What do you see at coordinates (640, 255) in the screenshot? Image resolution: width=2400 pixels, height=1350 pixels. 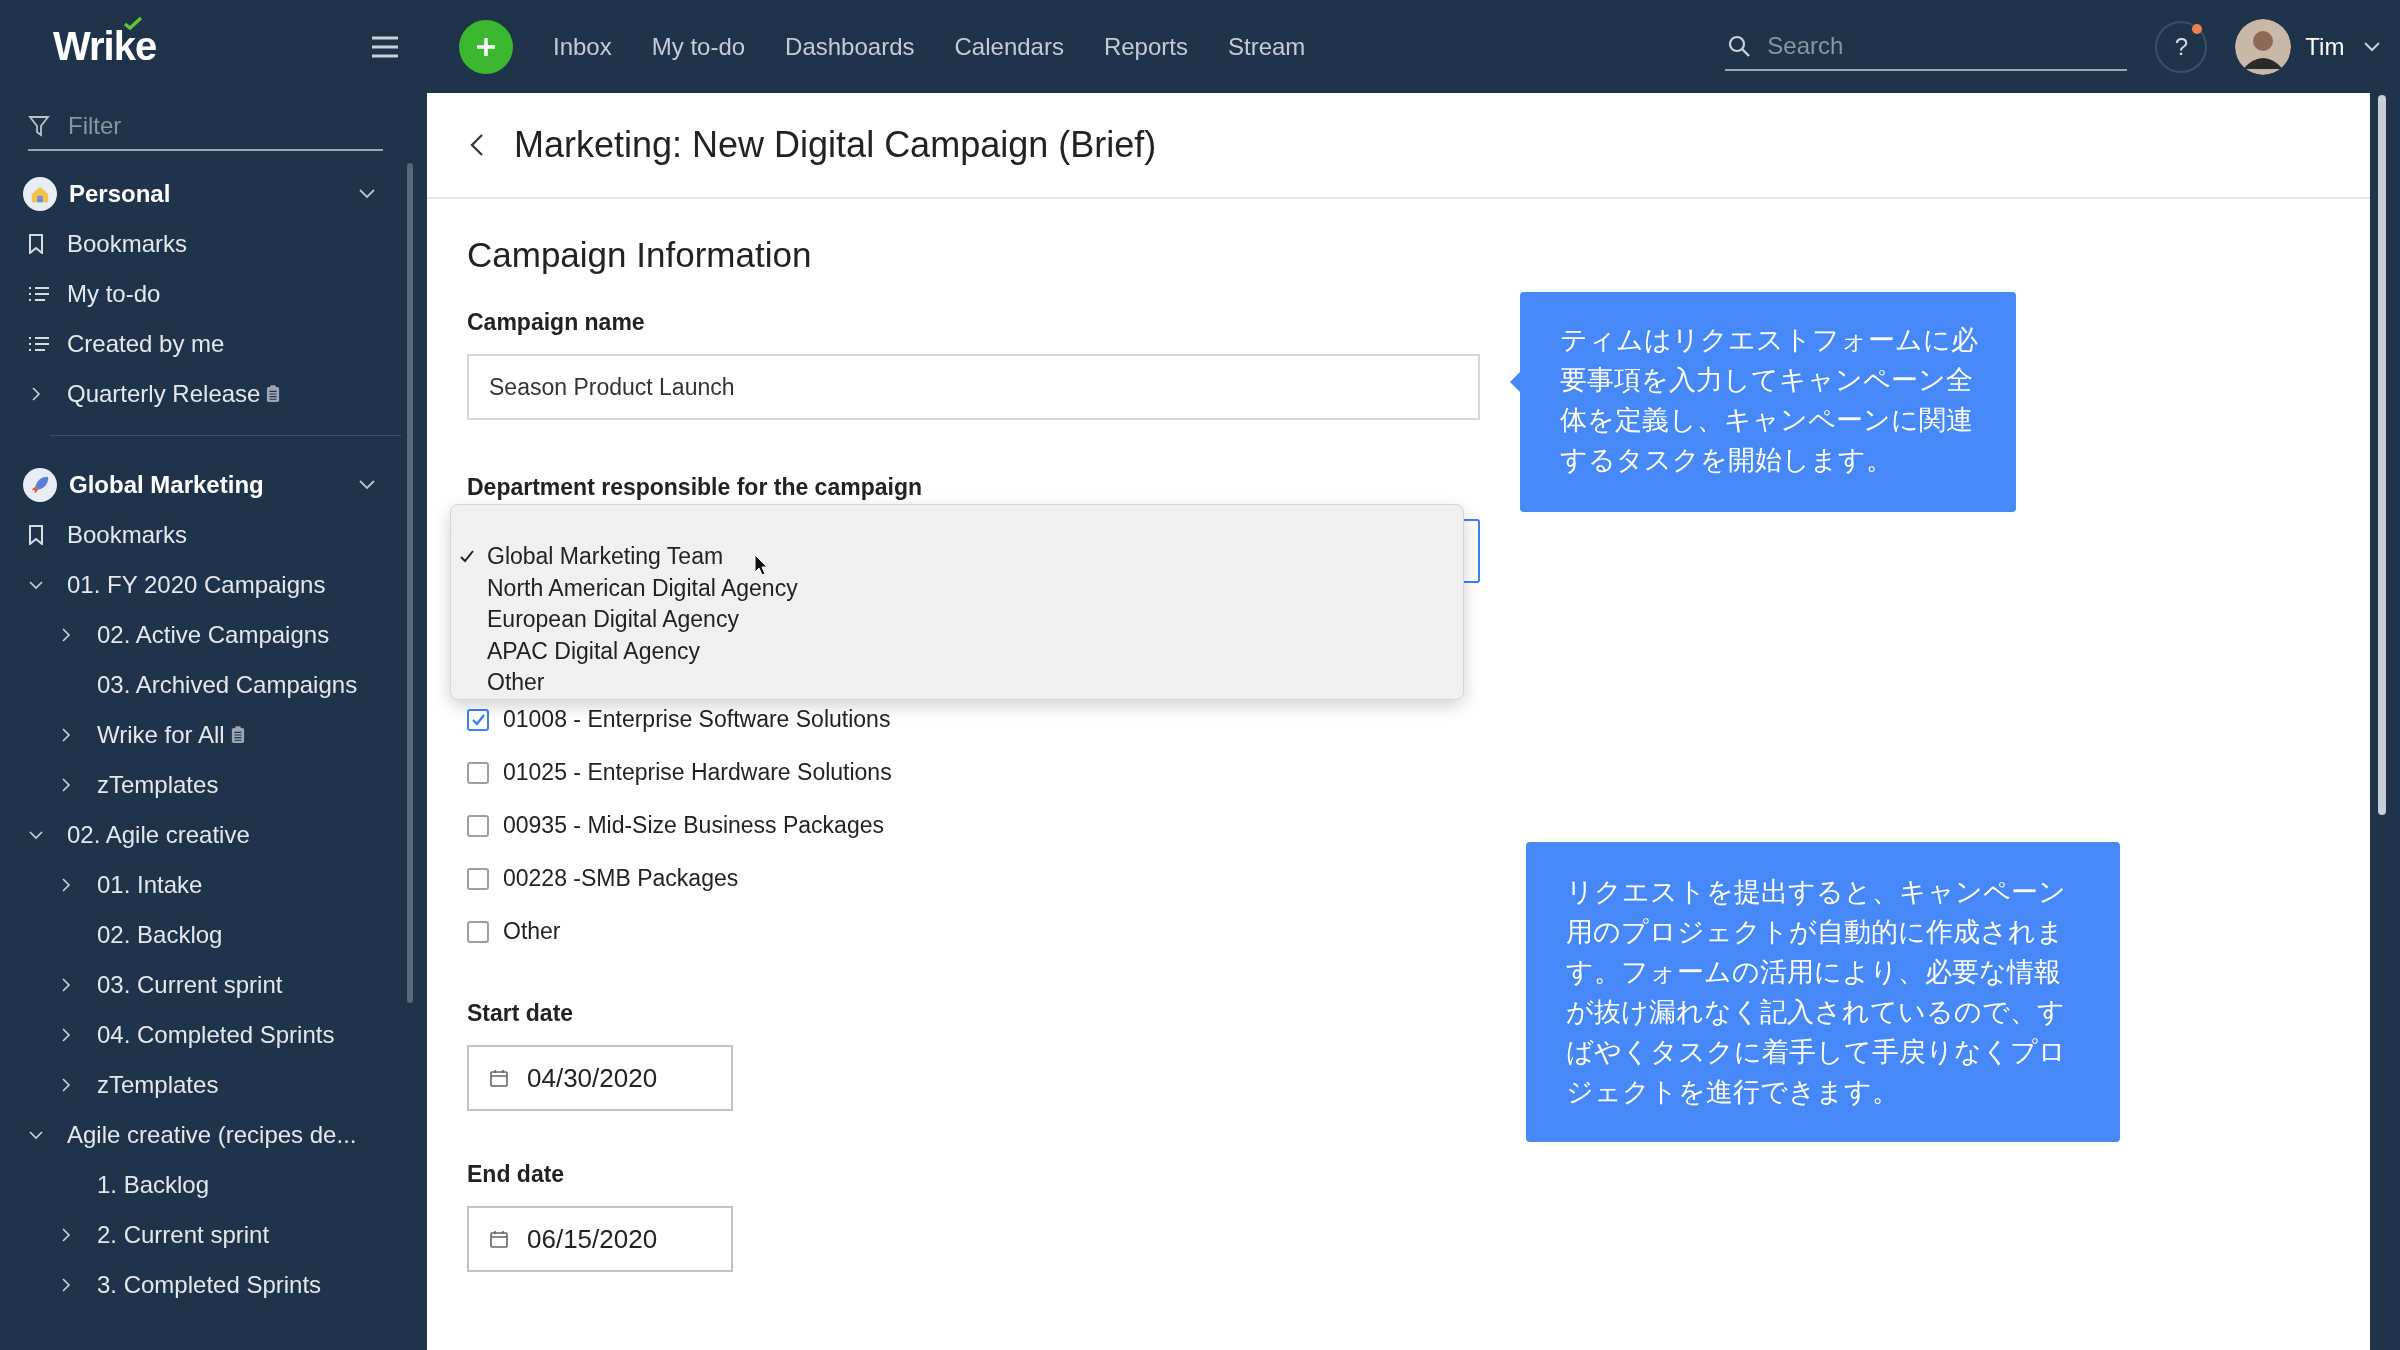 I see `section-heading: Campaign Information` at bounding box center [640, 255].